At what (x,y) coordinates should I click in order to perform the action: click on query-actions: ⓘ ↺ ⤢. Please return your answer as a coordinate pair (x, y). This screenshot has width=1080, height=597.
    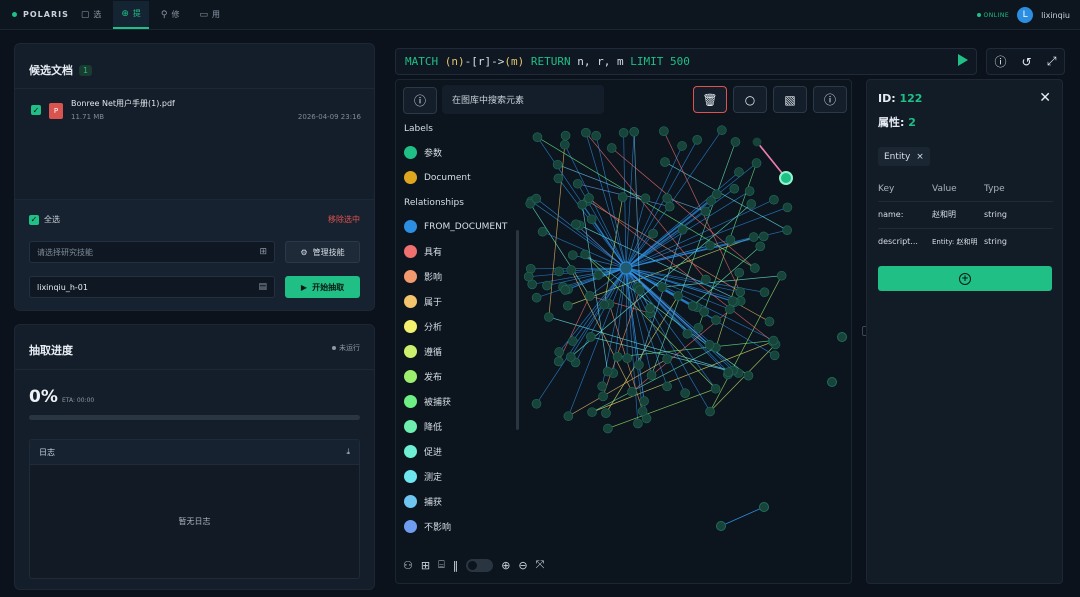
    Looking at the image, I should click on (1025, 61).